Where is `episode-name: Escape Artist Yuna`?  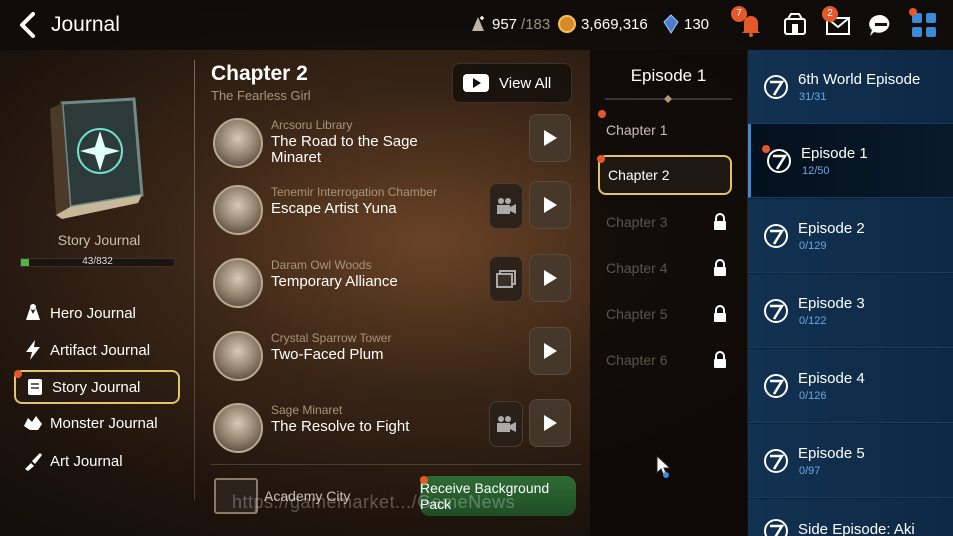
episode-name: Escape Artist Yuna is located at coordinates (334, 208).